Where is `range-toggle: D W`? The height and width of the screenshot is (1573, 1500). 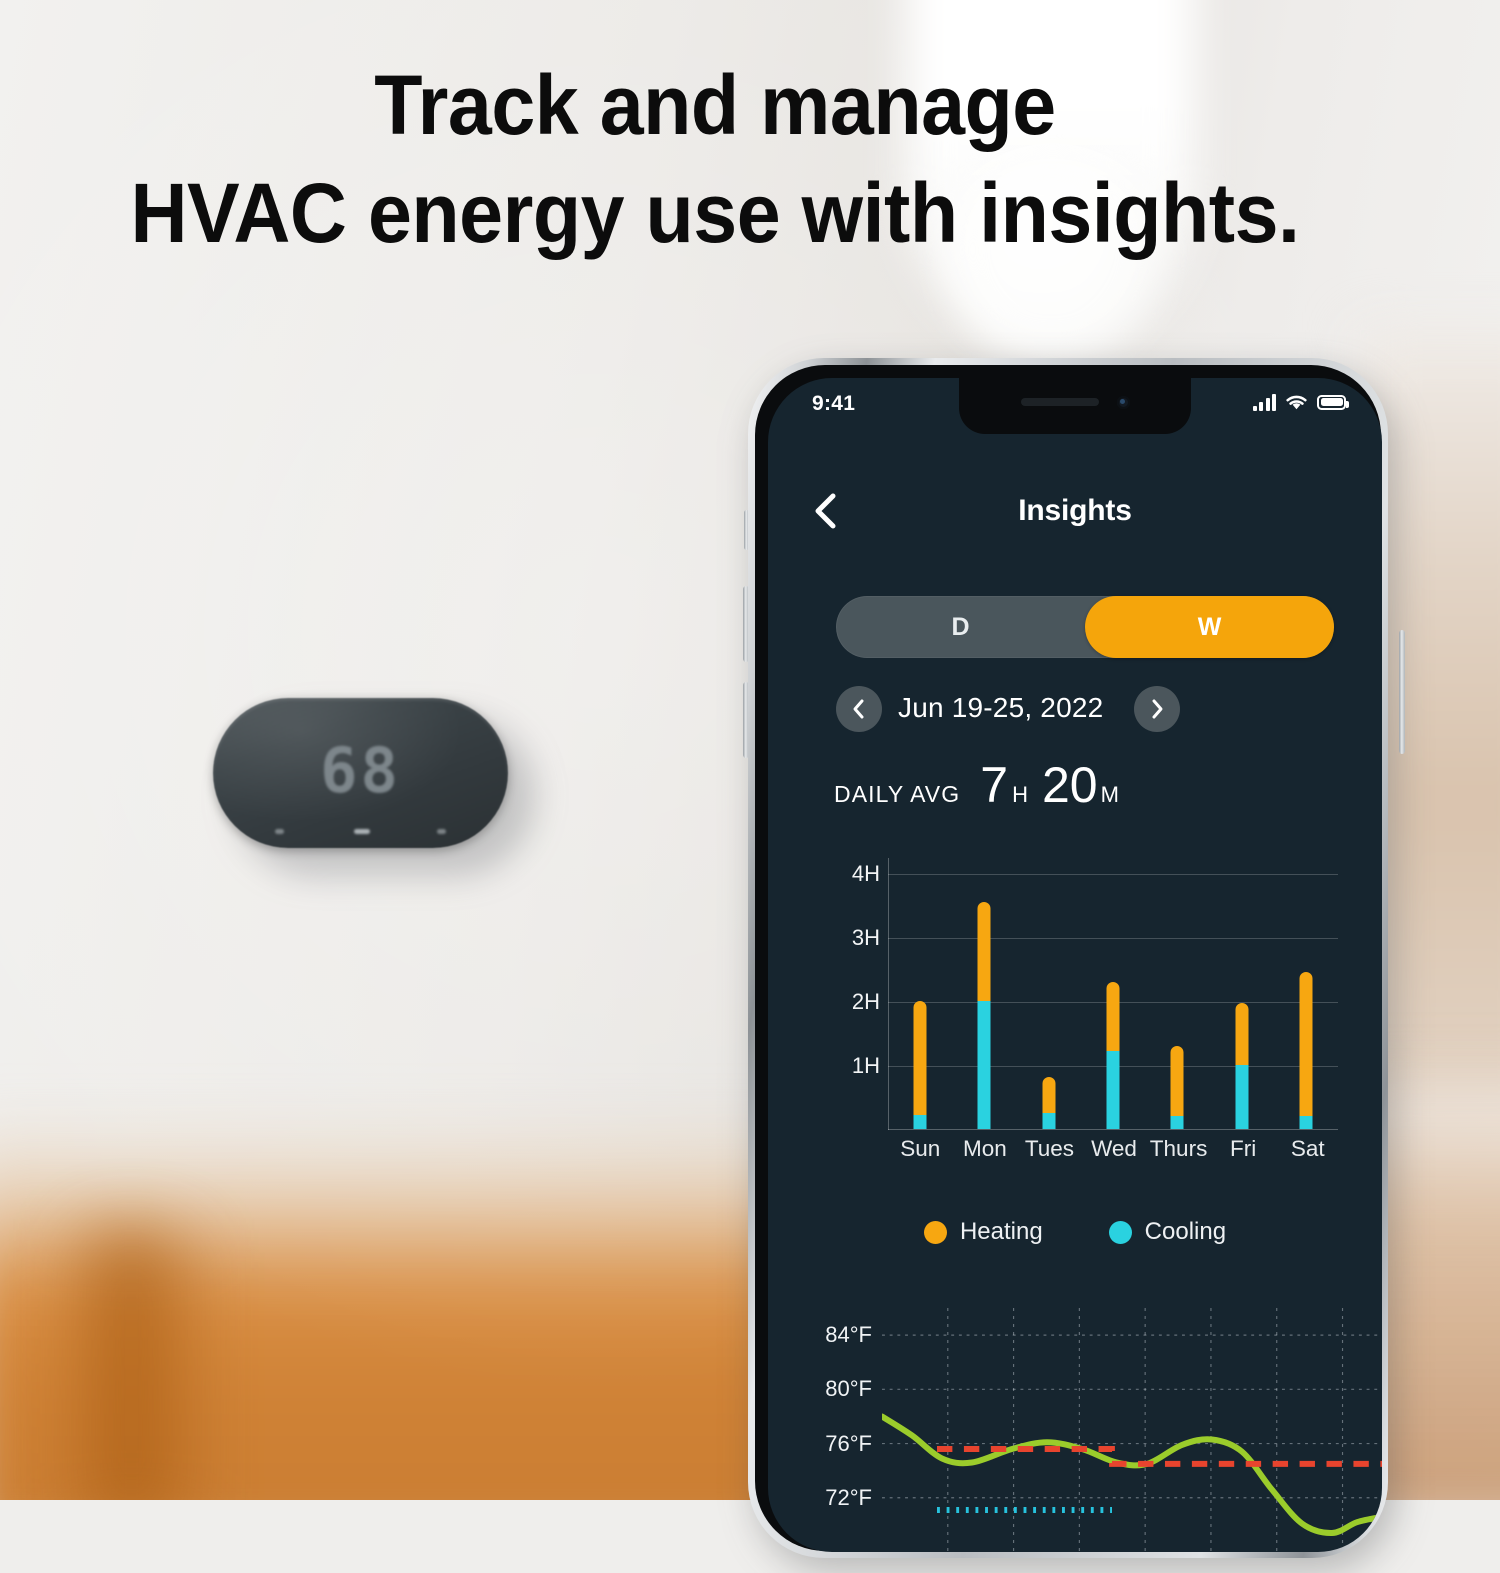 range-toggle: D W is located at coordinates (1085, 627).